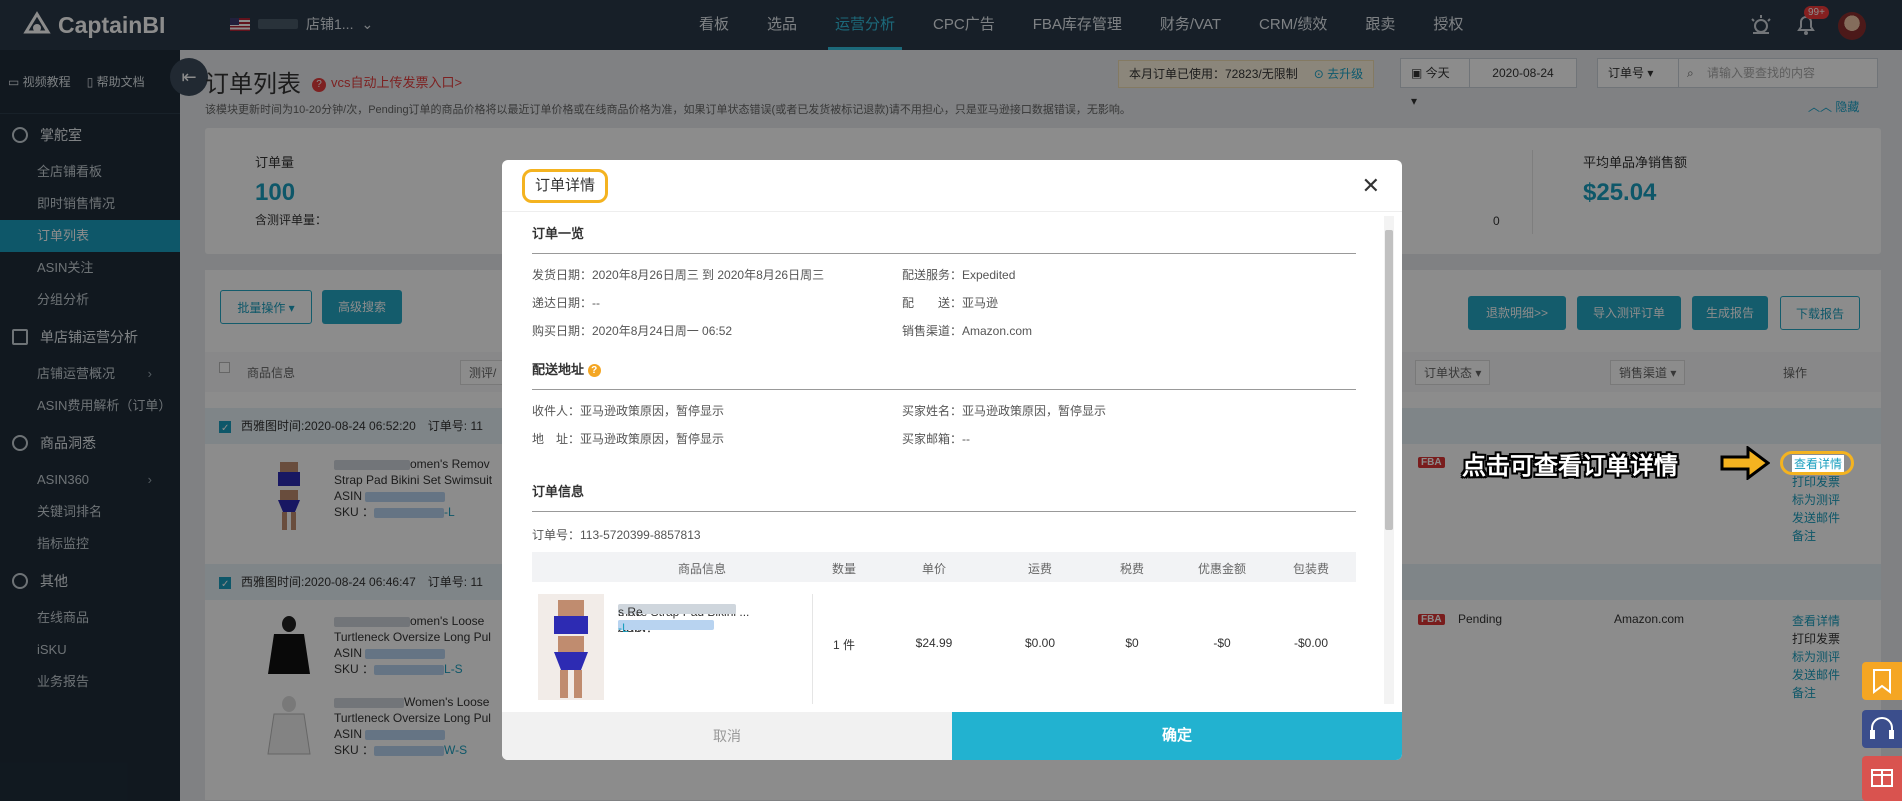 The image size is (1902, 801). What do you see at coordinates (616, 535) in the screenshot?
I see `order-number: 订单号：113-5720399-8857813` at bounding box center [616, 535].